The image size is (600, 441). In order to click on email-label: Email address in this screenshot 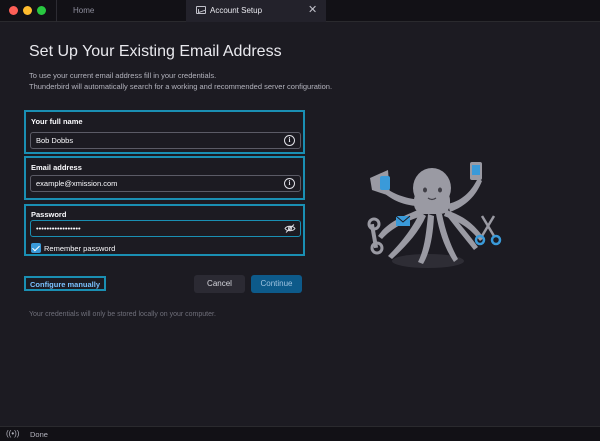, I will do `click(56, 167)`.